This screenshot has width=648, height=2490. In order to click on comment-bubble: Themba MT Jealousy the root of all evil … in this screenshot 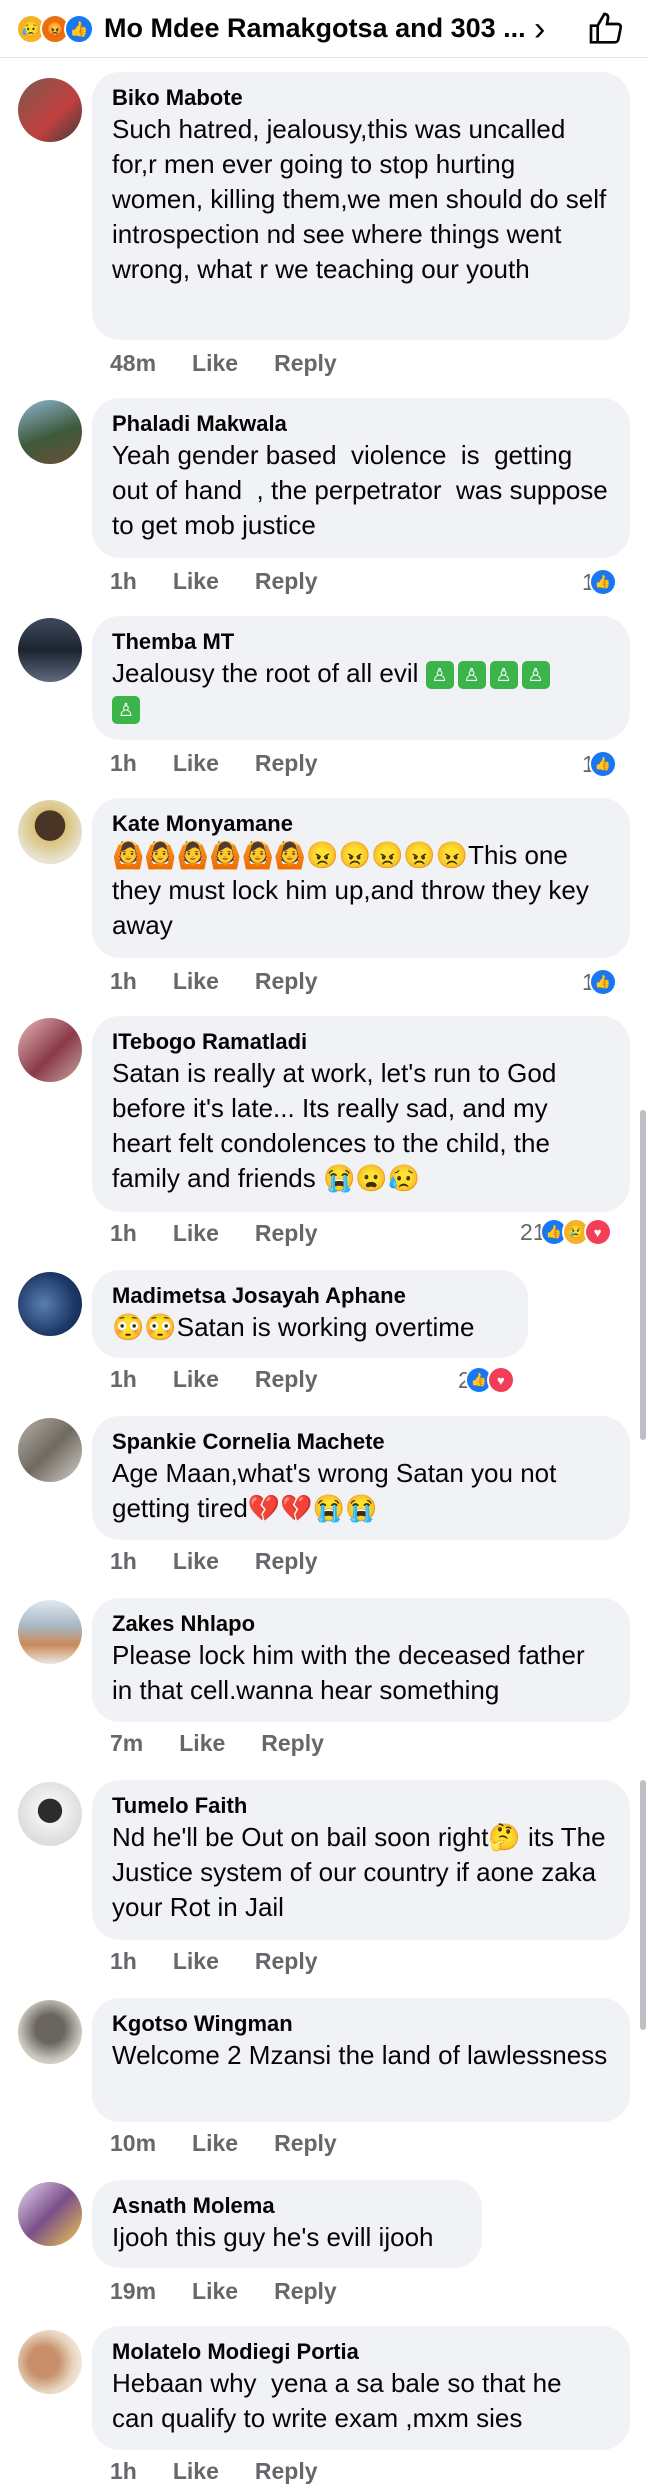, I will do `click(361, 678)`.